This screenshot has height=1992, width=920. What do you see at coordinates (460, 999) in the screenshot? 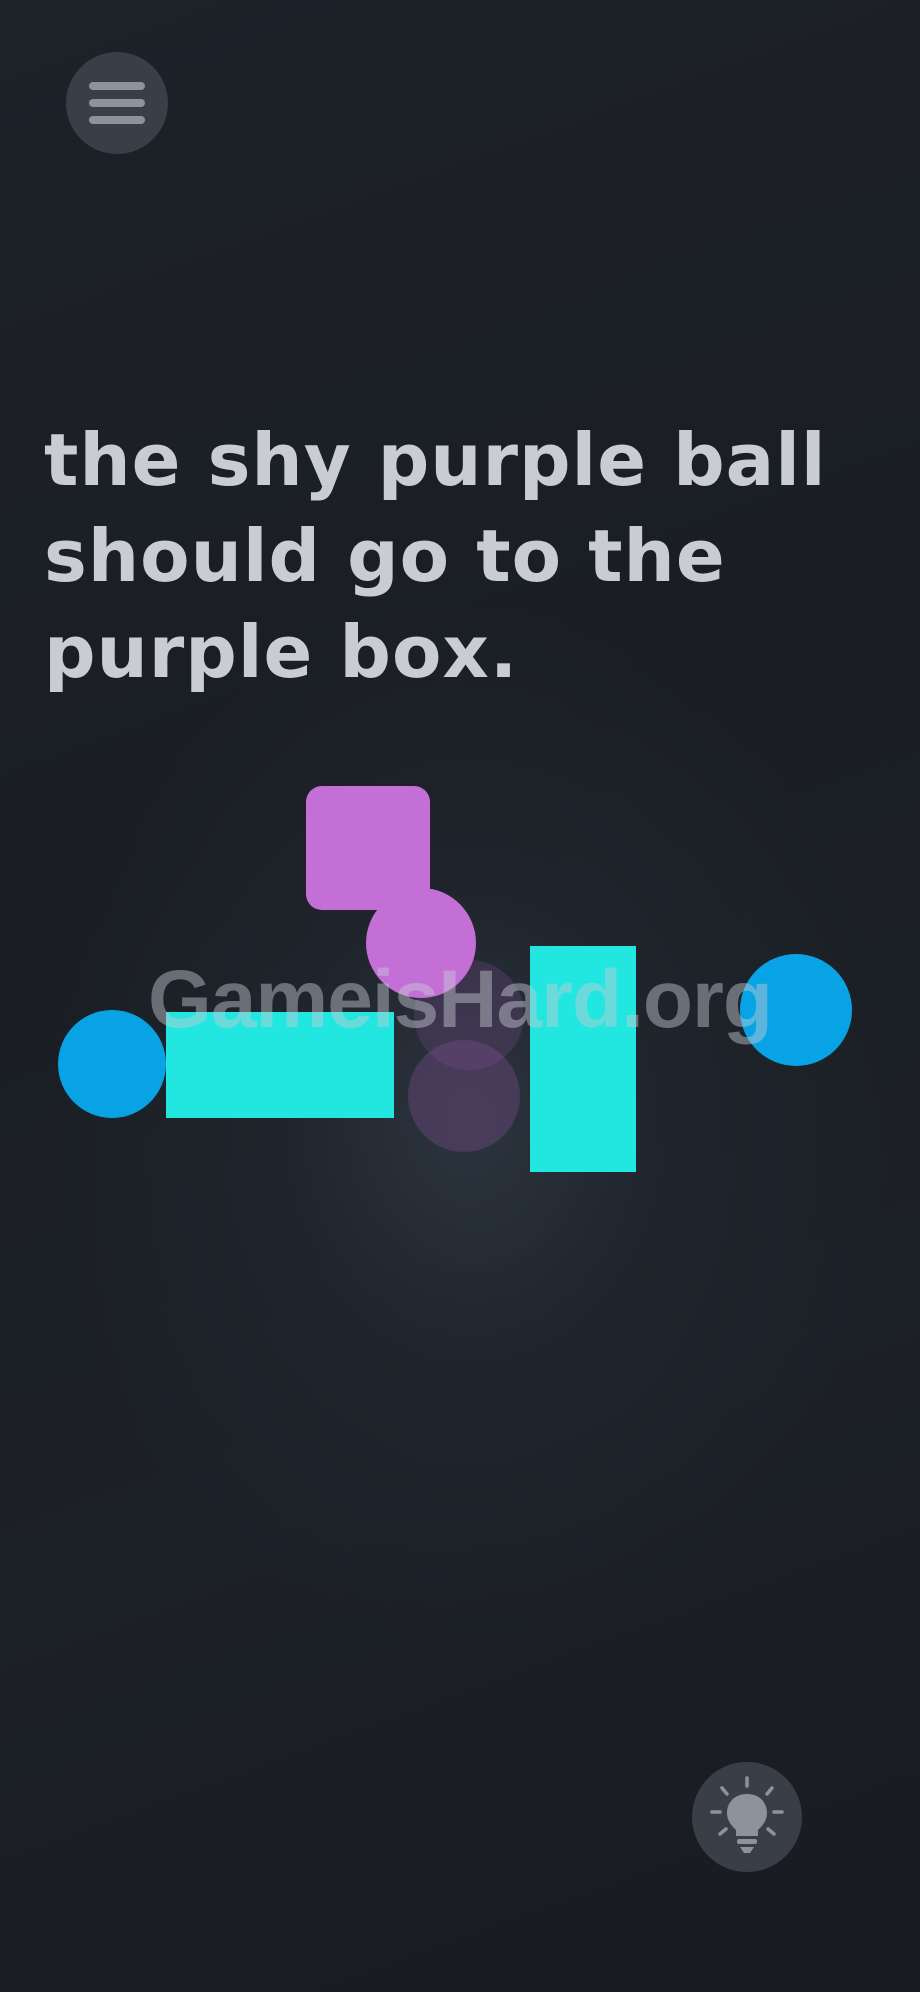
I see `watermark: GameisHard.org` at bounding box center [460, 999].